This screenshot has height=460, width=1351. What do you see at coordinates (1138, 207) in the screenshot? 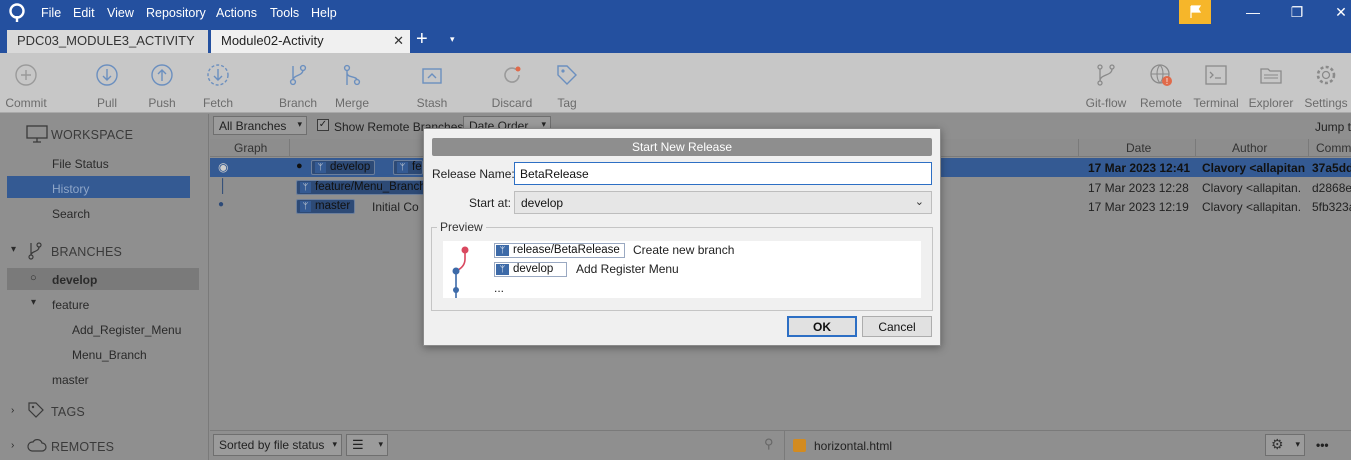
I see `commit-date: 17 Mar 2023 12:19` at bounding box center [1138, 207].